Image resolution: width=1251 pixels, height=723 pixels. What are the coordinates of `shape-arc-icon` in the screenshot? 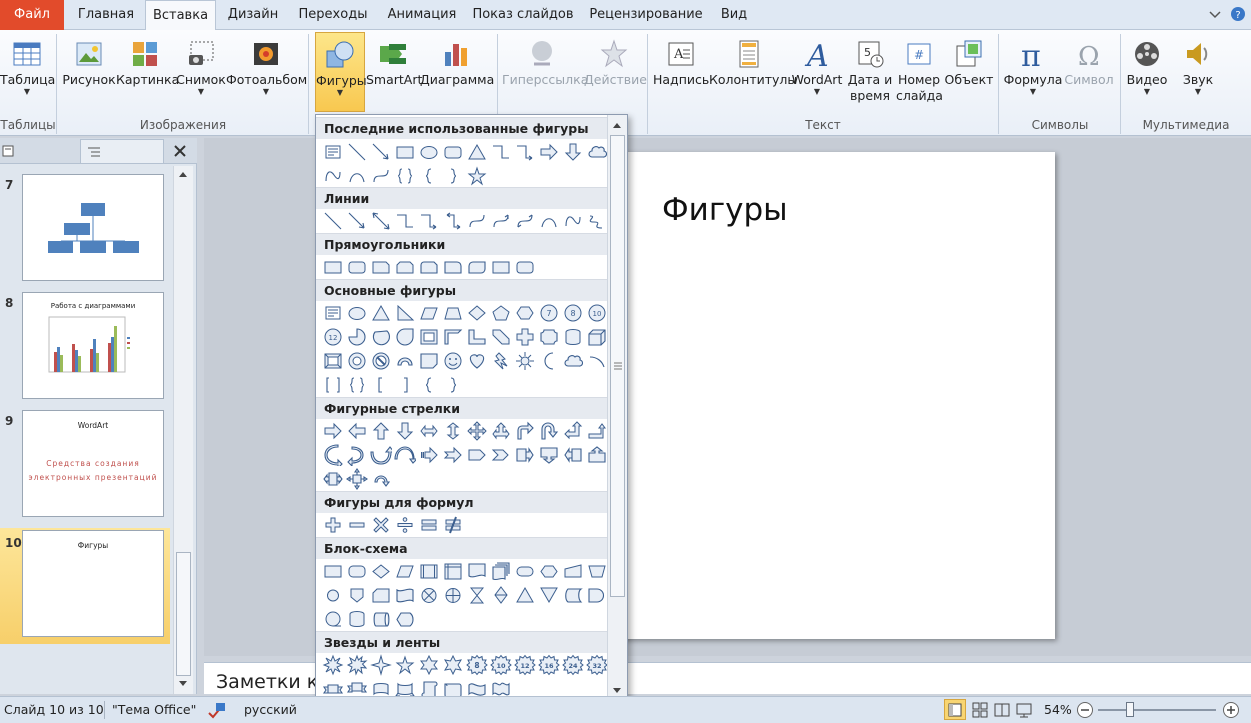 It's located at (357, 176).